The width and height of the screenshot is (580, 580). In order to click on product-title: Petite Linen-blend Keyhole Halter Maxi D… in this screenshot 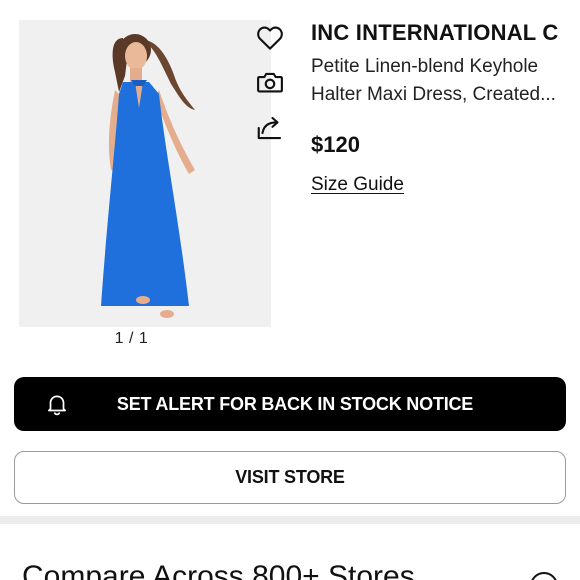, I will do `click(433, 80)`.